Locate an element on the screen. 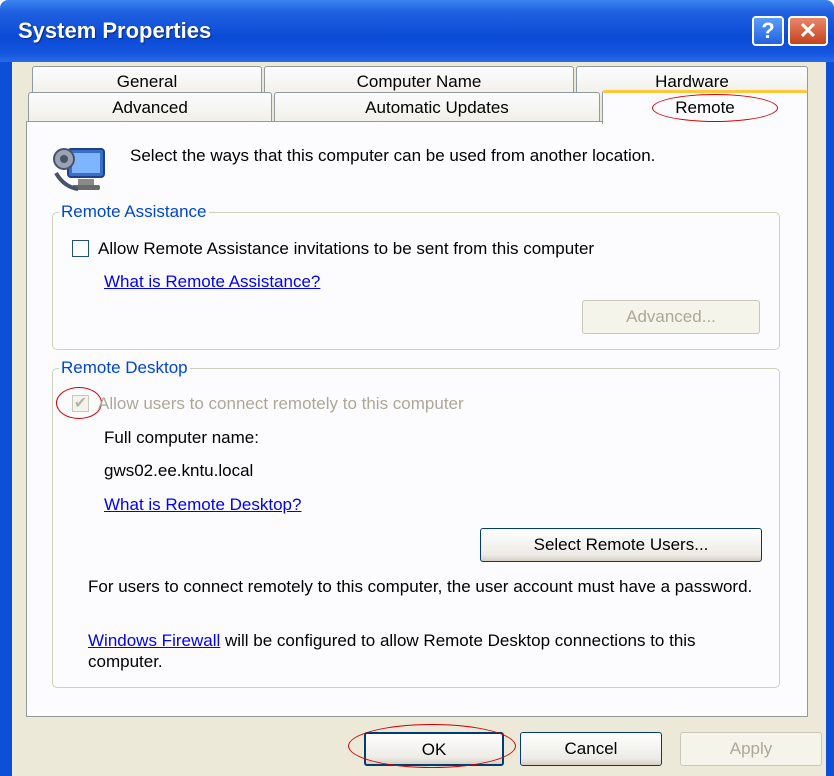  remote-desktop-legend: Remote Desktop is located at coordinates (124, 367).